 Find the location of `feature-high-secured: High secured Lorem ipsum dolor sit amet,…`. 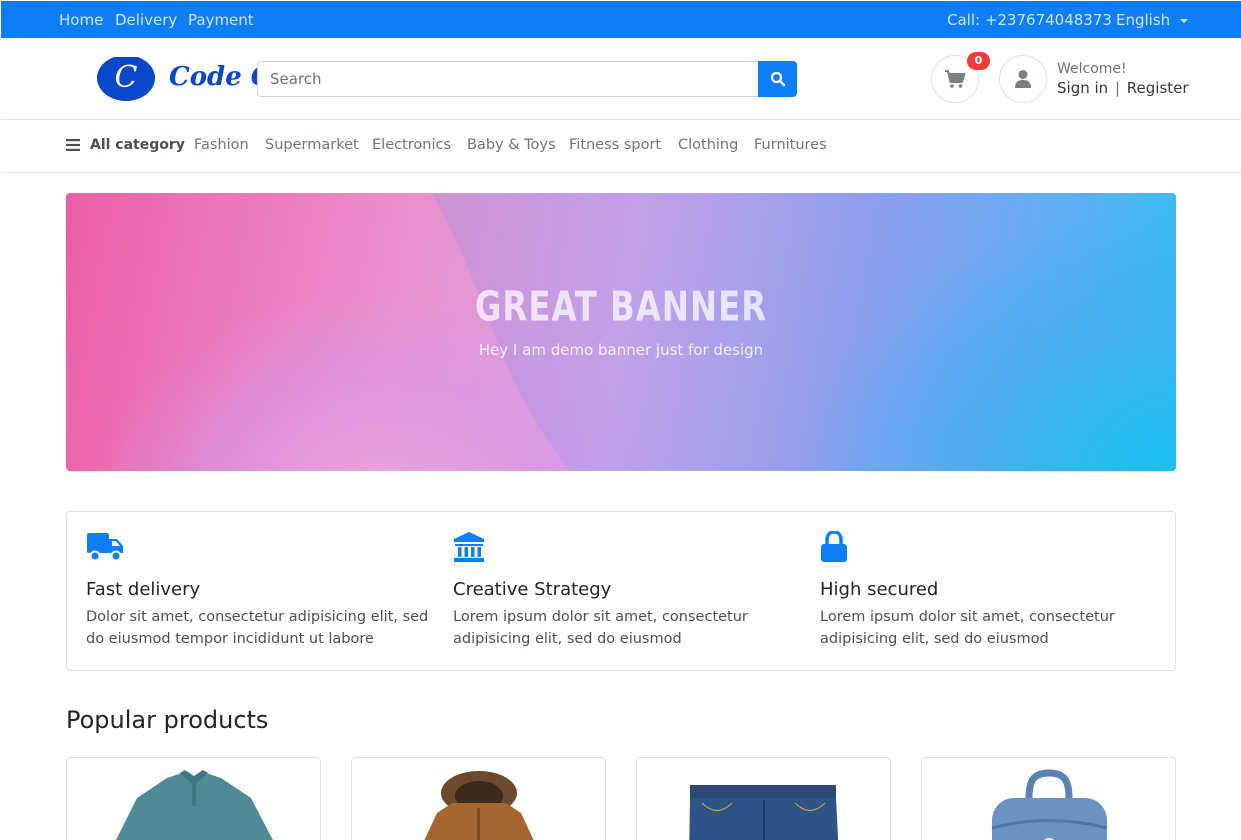

feature-high-secured: High secured Lorem ipsum dolor sit amet,… is located at coordinates (995, 590).